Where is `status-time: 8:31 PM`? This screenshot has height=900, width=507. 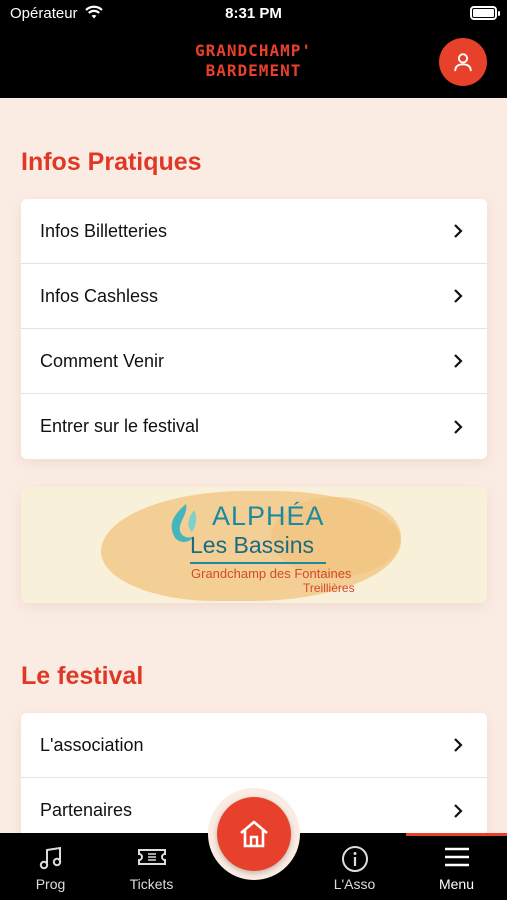 status-time: 8:31 PM is located at coordinates (253, 13).